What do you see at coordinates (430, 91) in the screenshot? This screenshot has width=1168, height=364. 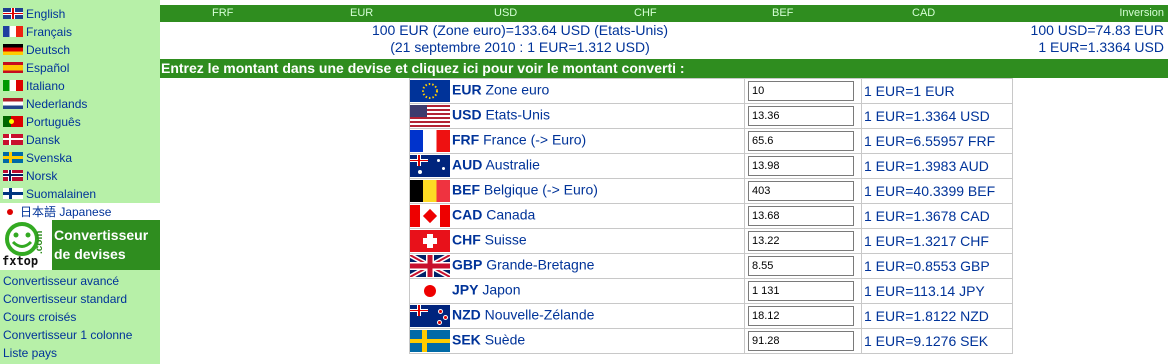 I see `eu-flag-icon` at bounding box center [430, 91].